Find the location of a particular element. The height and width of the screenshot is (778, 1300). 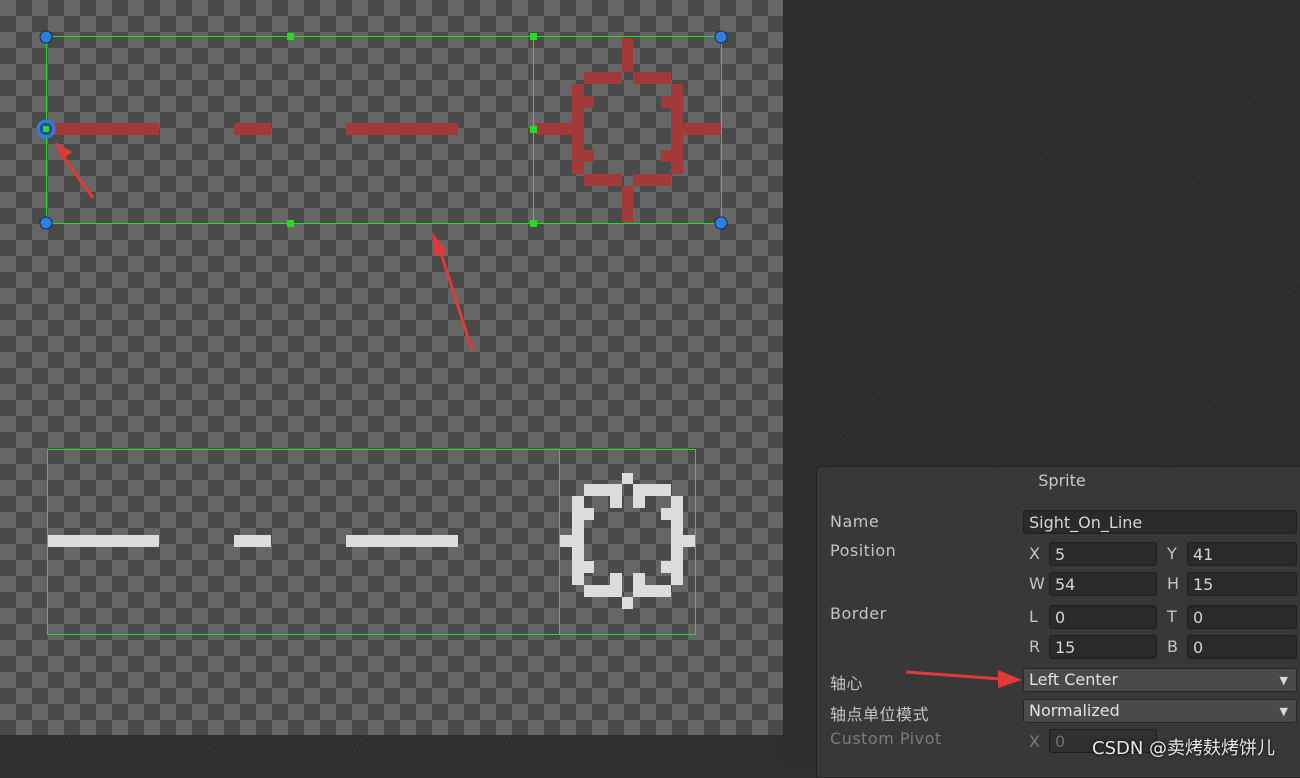

sprite-preview-red is located at coordinates (384, 130).